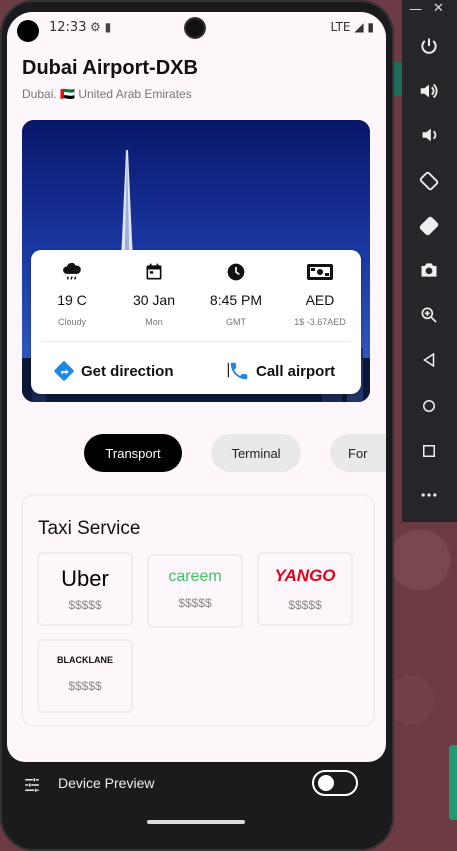  I want to click on home-button, so click(429, 406).